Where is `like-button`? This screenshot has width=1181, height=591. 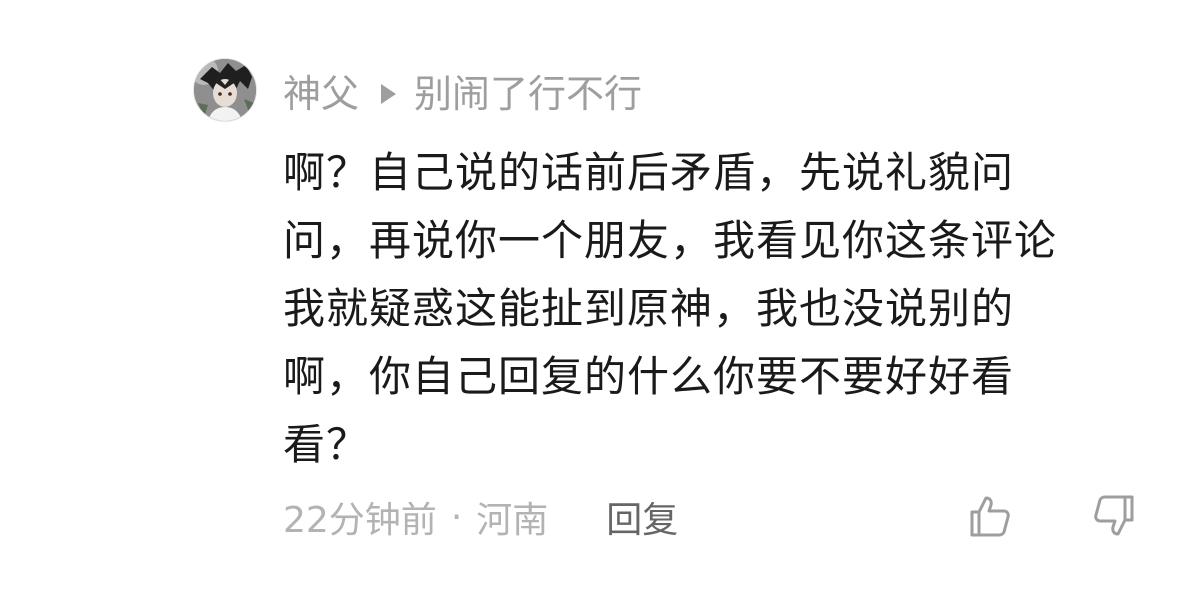 like-button is located at coordinates (990, 516).